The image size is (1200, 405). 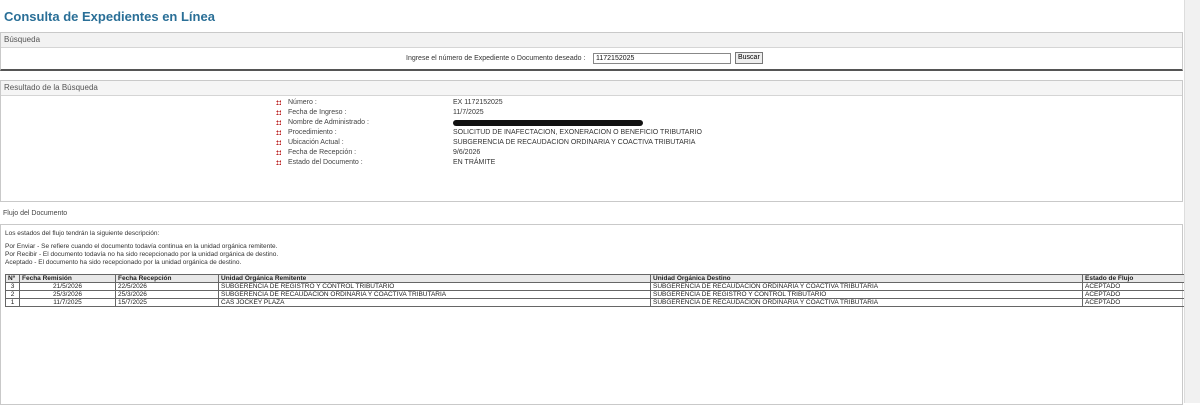 I want to click on col-header-estado-flujo: Estado de Flujo, so click(x=1137, y=278).